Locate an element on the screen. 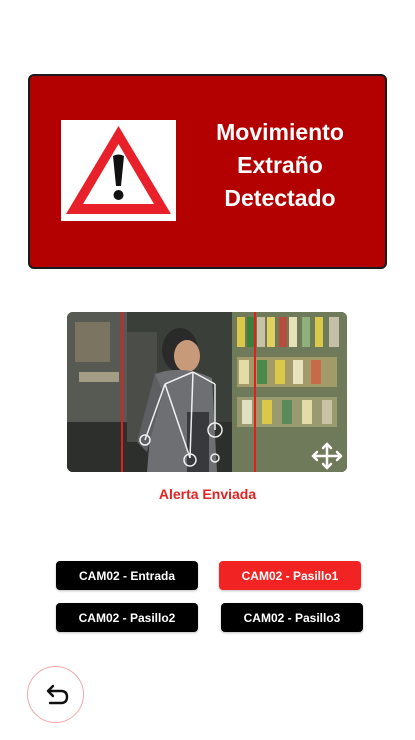 This screenshot has height=740, width=415. return-arrow-icon is located at coordinates (57, 694).